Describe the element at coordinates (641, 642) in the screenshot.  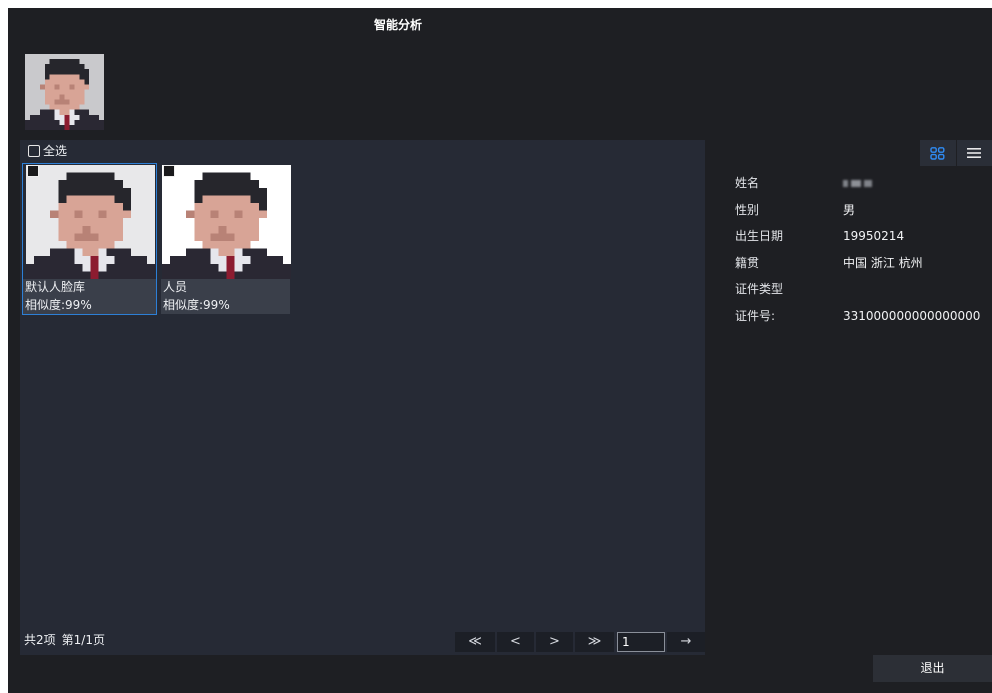
I see `page-number-input` at that location.